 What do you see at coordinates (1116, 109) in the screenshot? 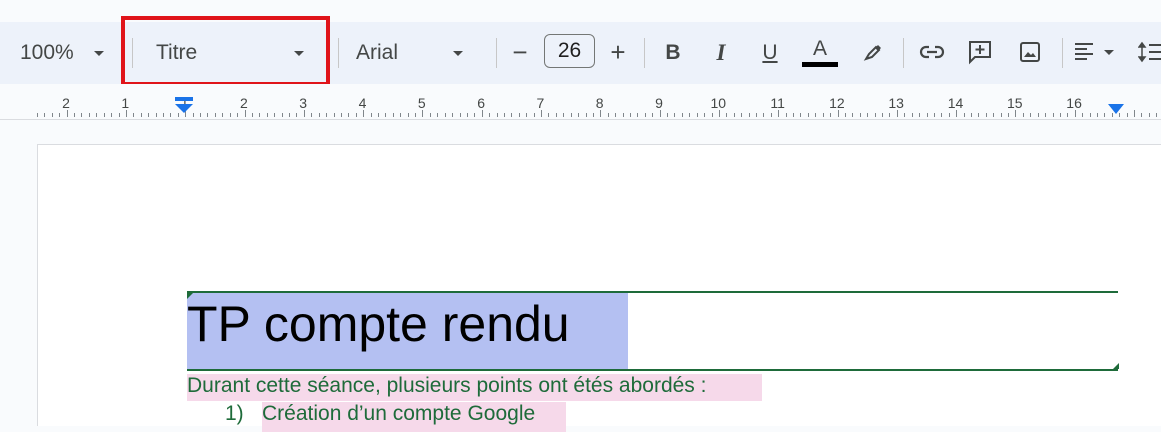
I see `right-indent-marker-icon` at bounding box center [1116, 109].